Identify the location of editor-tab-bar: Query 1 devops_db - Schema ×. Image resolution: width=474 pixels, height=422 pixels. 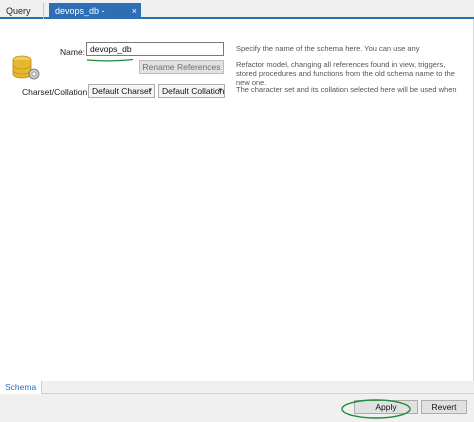
(237, 16).